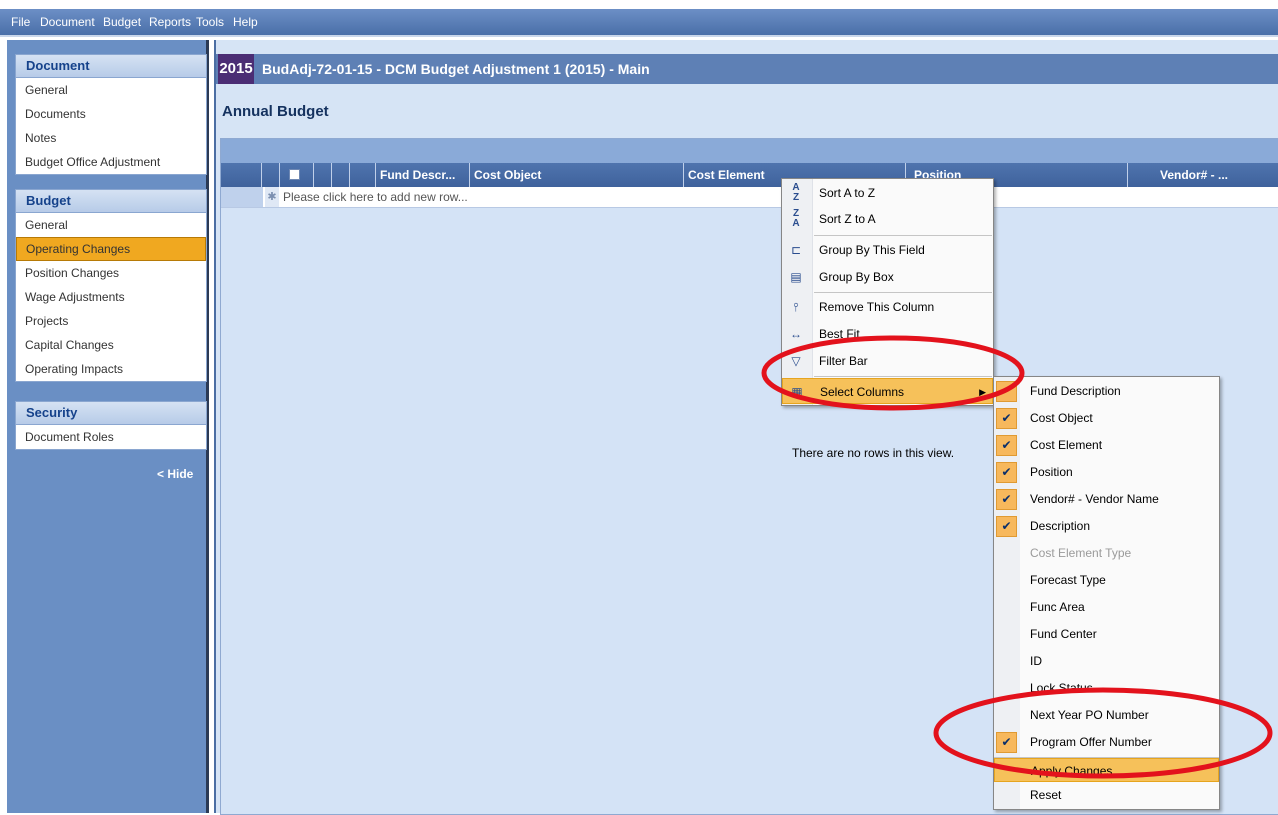 This screenshot has height=815, width=1278. I want to click on column-option-lock-status: Lock Status, so click(1106, 688).